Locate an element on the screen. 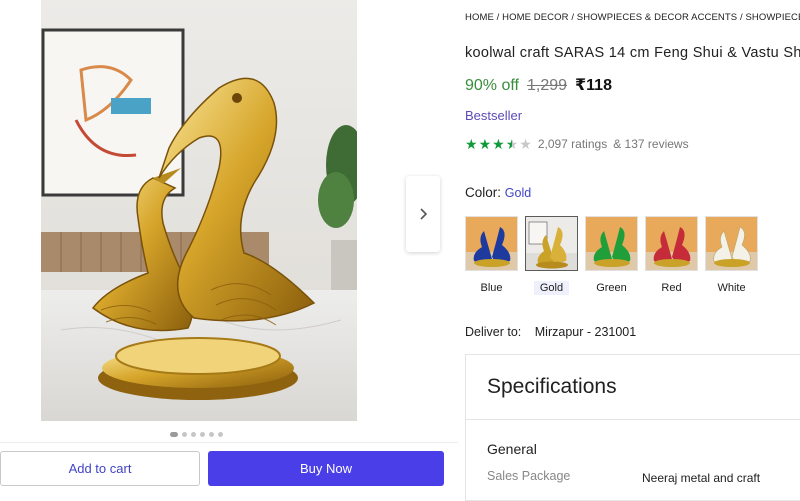  color-option-label: Green is located at coordinates (611, 288).